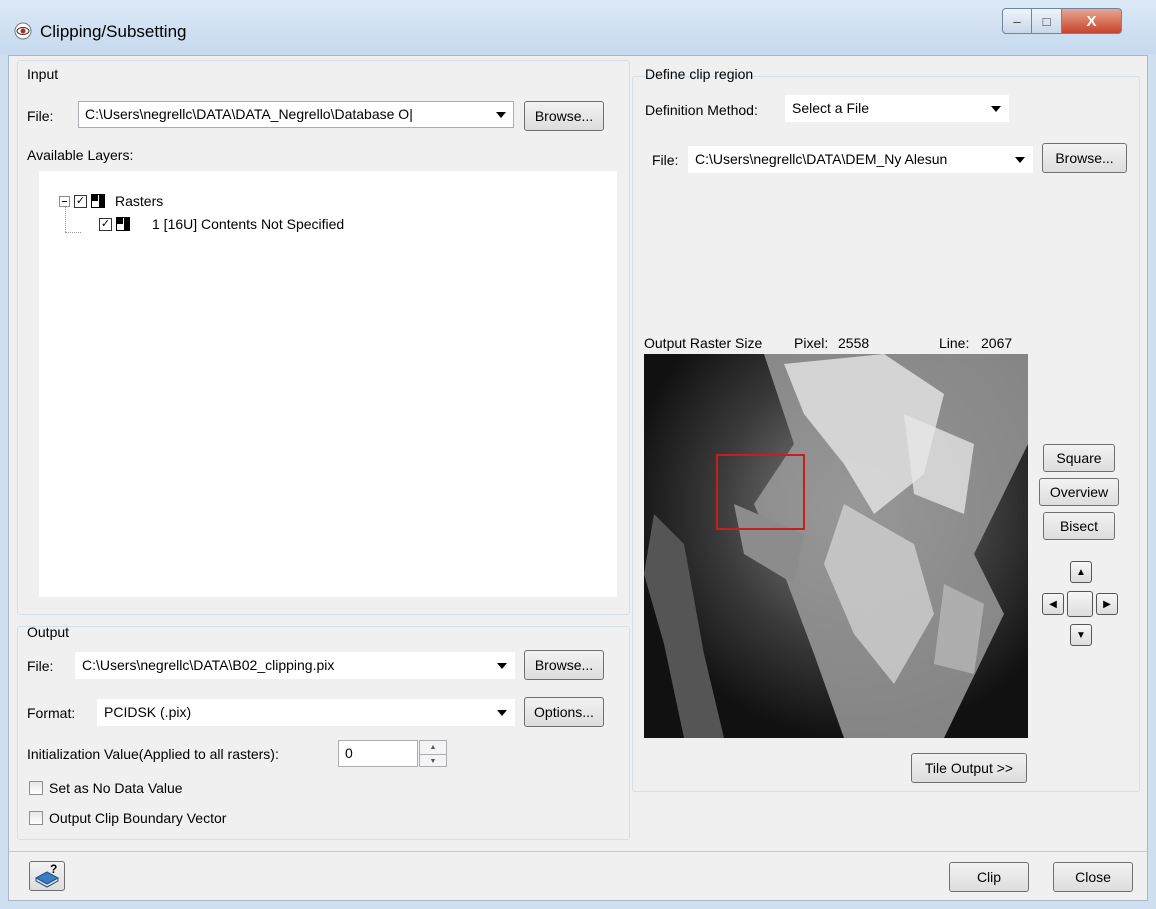 This screenshot has width=1156, height=909. I want to click on triangle-right-icon: ▶, so click(1107, 604).